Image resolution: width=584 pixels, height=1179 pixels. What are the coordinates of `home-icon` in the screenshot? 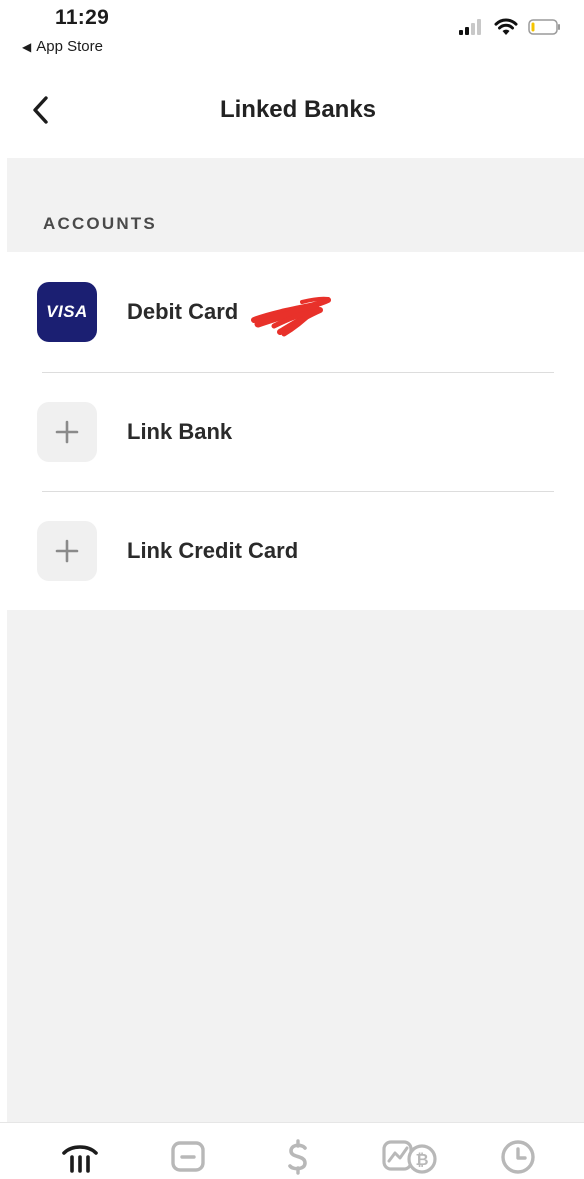 It's located at (80, 1159).